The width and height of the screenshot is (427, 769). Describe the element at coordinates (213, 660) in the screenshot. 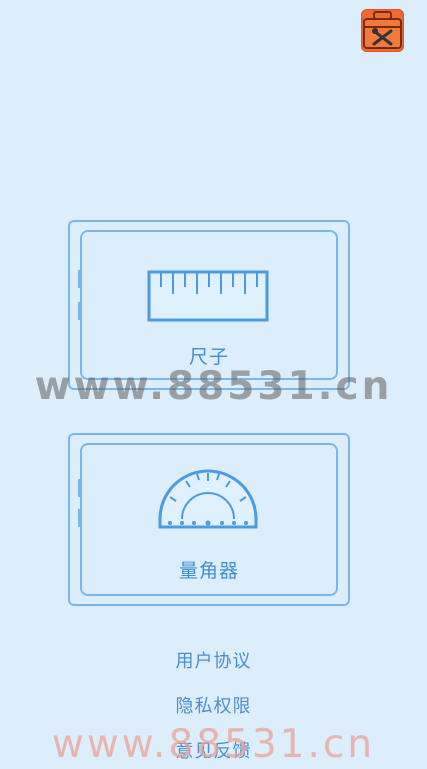

I see `user-agreement-link: 用户协议` at that location.